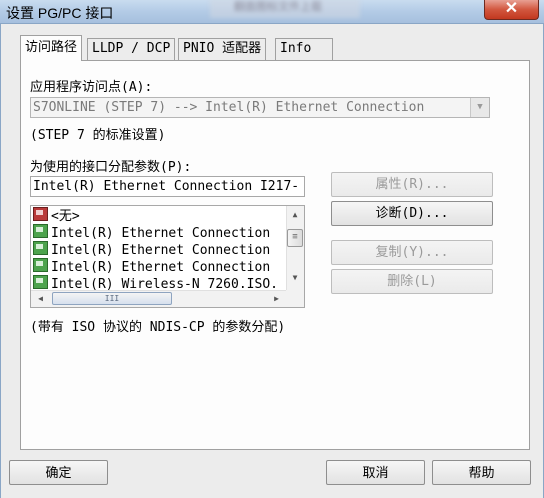 This screenshot has width=544, height=498. What do you see at coordinates (167, 186) in the screenshot?
I see `params-field: Intel(R) Ethernet Connection I217-` at bounding box center [167, 186].